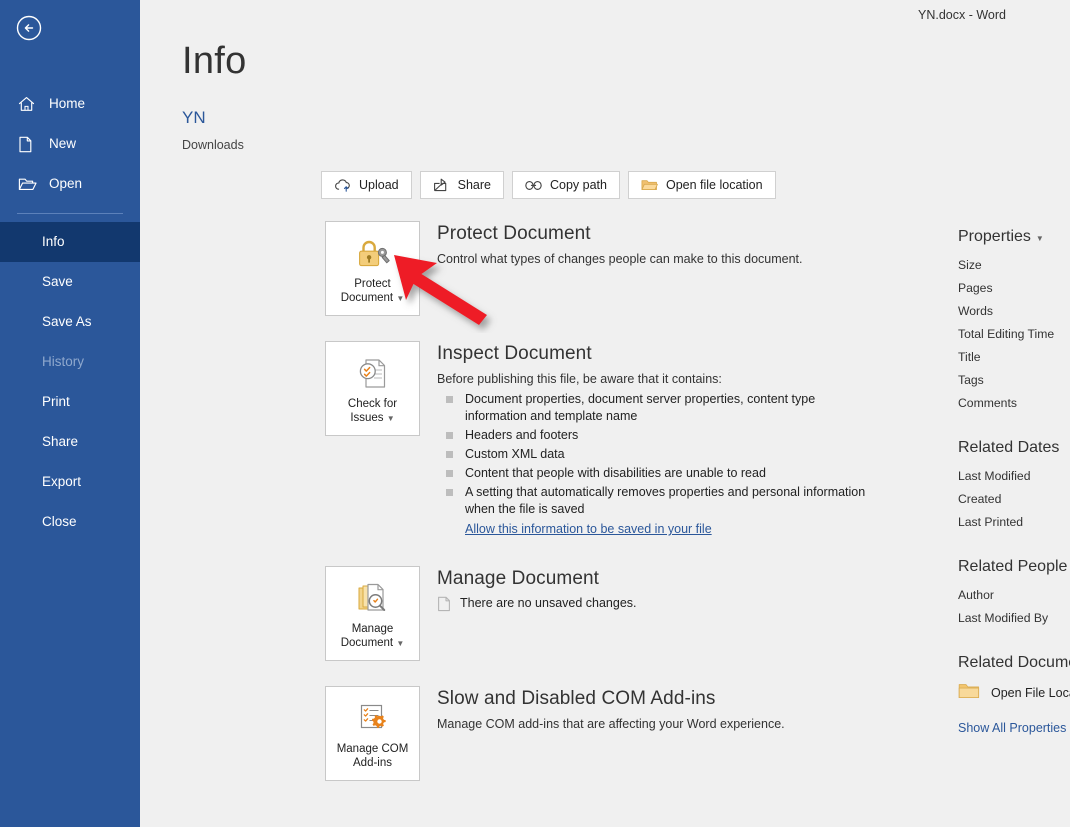 This screenshot has height=827, width=1070. I want to click on protect-document-button: Protect Document ▼, so click(372, 268).